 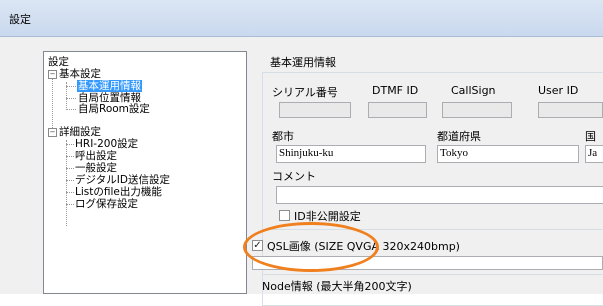 What do you see at coordinates (337, 286) in the screenshot?
I see `node-info-label: Node情報 (最大半角200文字)` at bounding box center [337, 286].